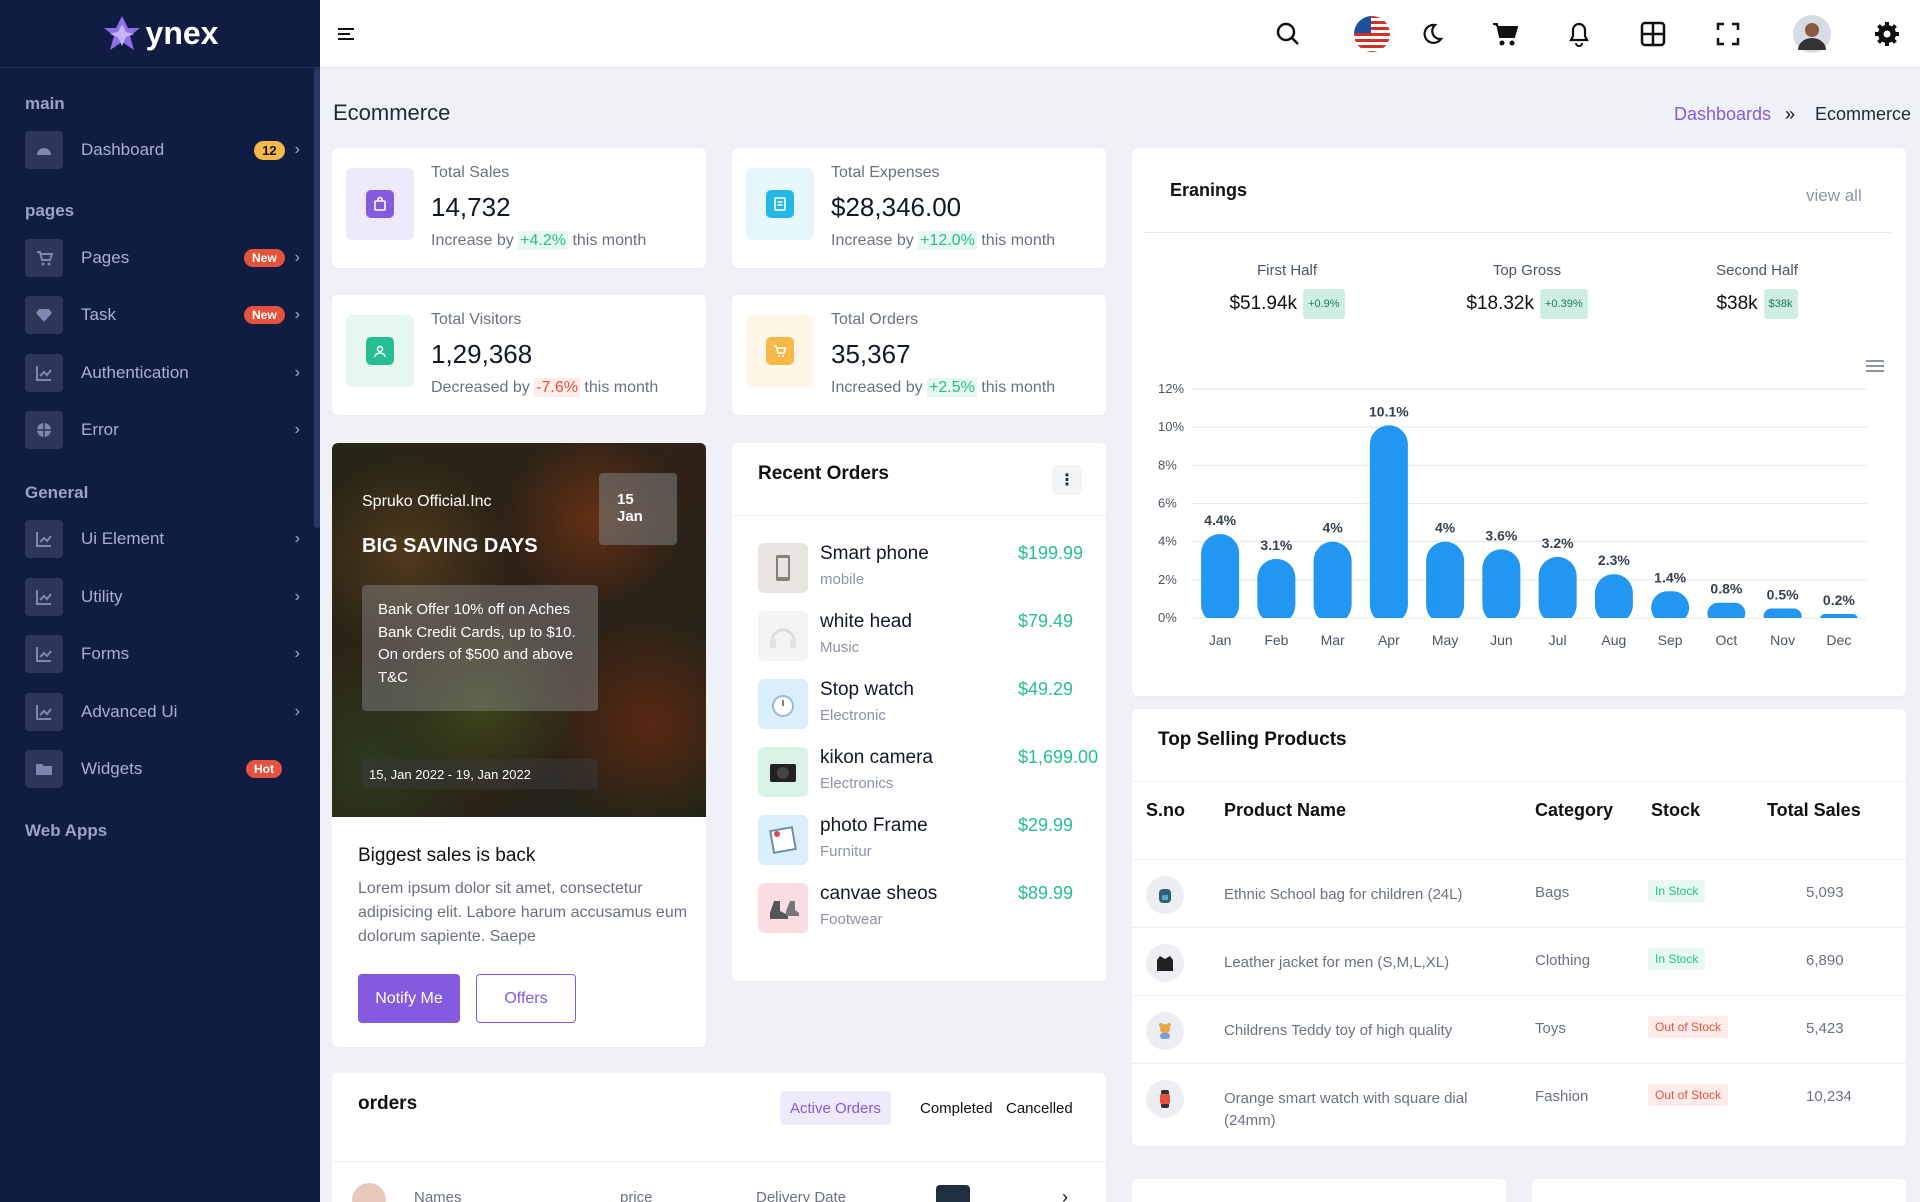  Describe the element at coordinates (1067, 480) in the screenshot. I see `more-options-icon: ⋮` at that location.